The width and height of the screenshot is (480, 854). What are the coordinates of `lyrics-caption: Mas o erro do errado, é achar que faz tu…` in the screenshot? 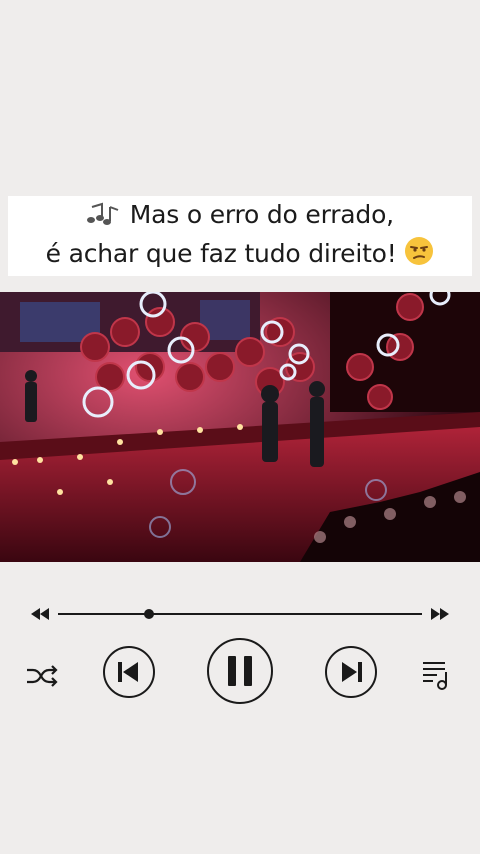 It's located at (240, 236).